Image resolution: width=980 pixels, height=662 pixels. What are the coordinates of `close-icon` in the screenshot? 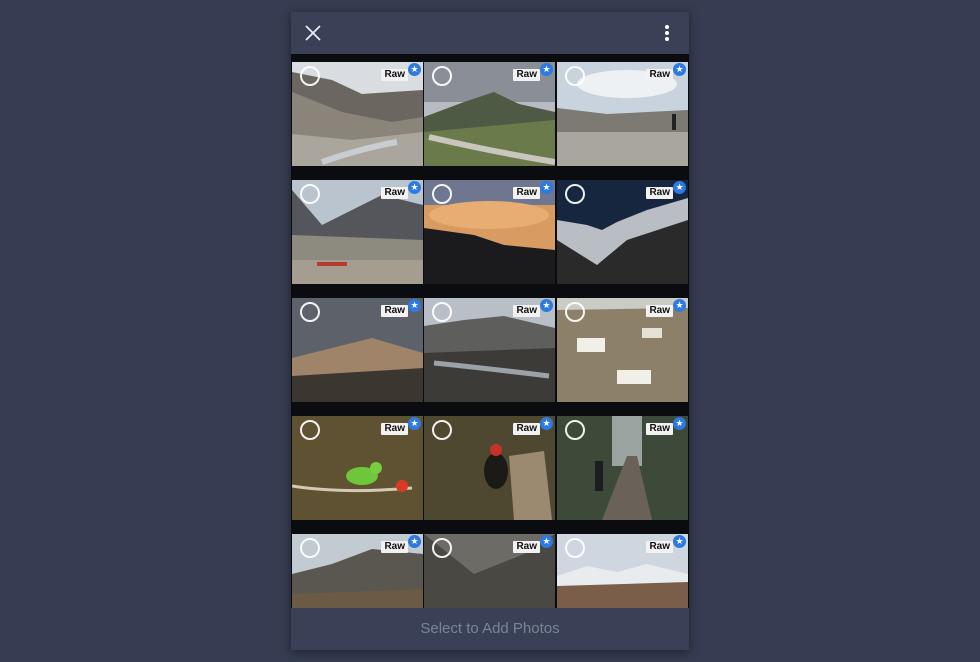 It's located at (313, 33).